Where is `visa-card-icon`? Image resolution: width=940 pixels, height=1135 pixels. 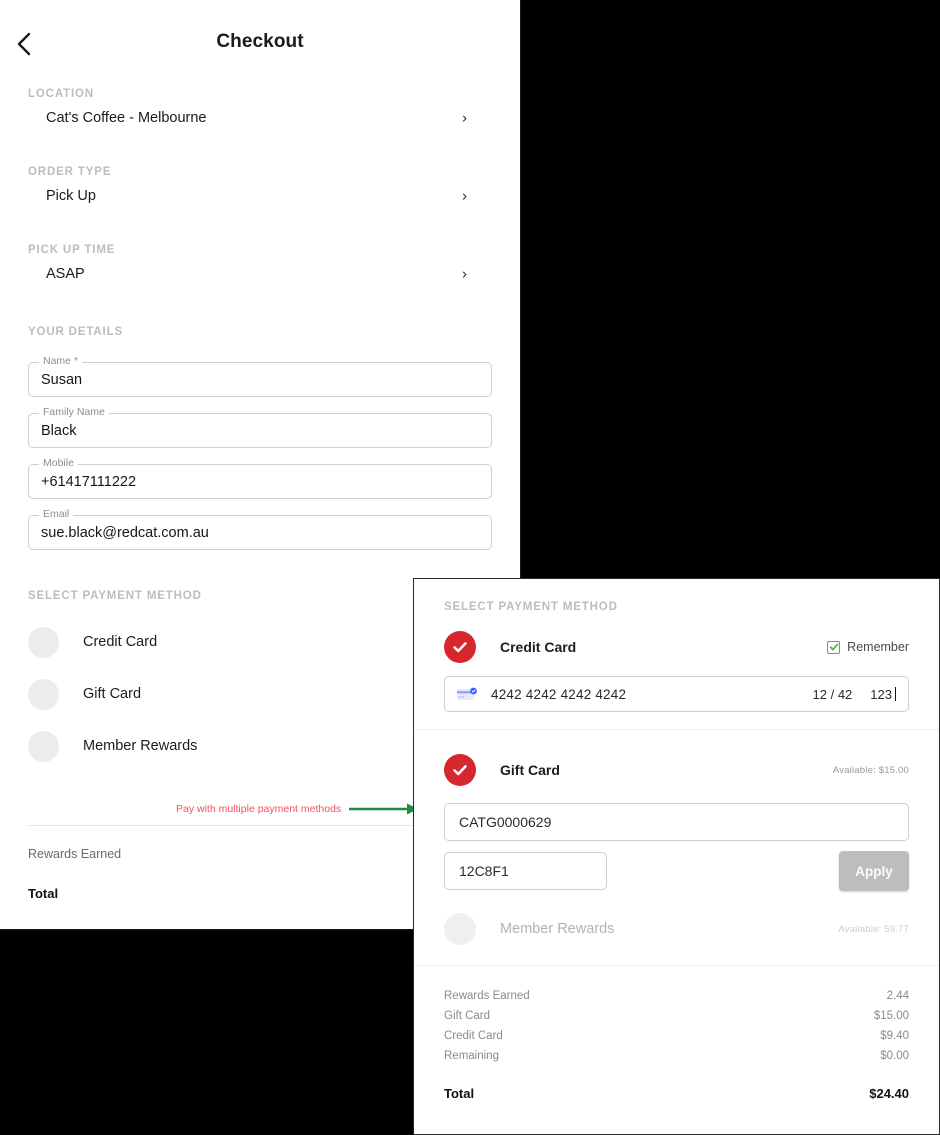
visa-card-icon is located at coordinates (468, 694).